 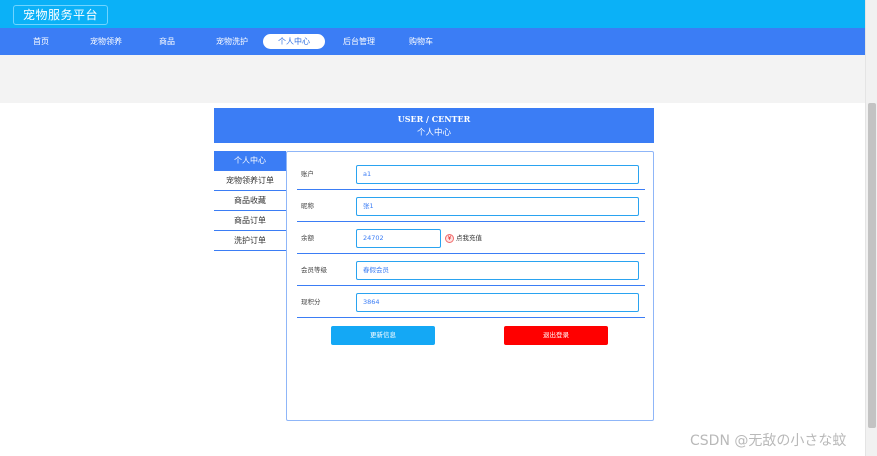 What do you see at coordinates (768, 441) in the screenshot?
I see `watermark-text: CSDN @无敌の小さな蚊` at bounding box center [768, 441].